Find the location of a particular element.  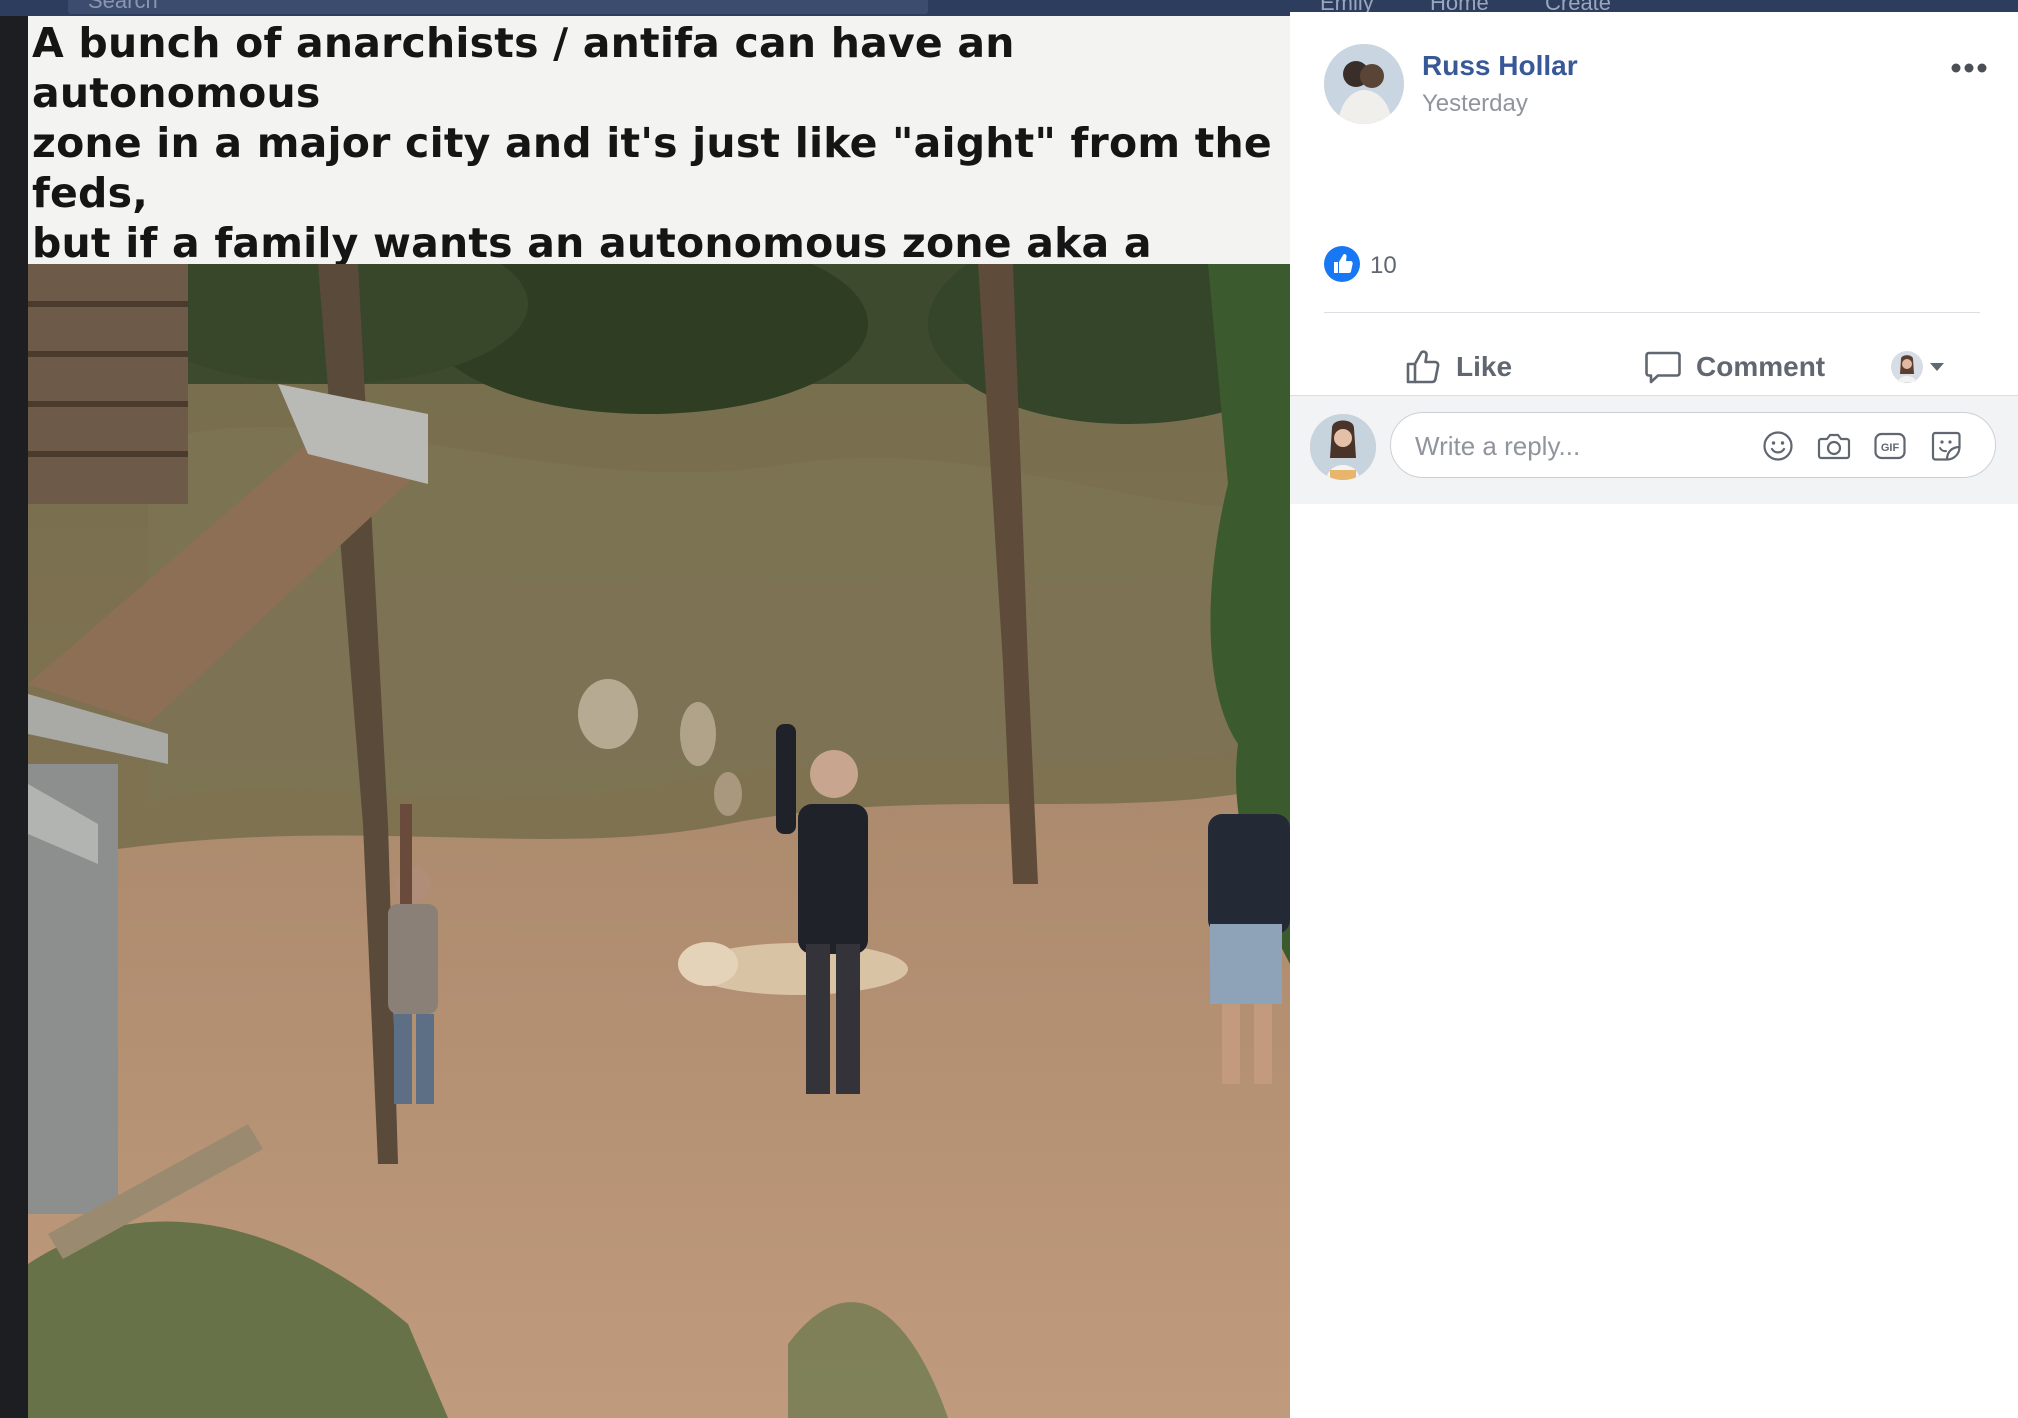

thumbs-up-outline-icon is located at coordinates (1423, 367).